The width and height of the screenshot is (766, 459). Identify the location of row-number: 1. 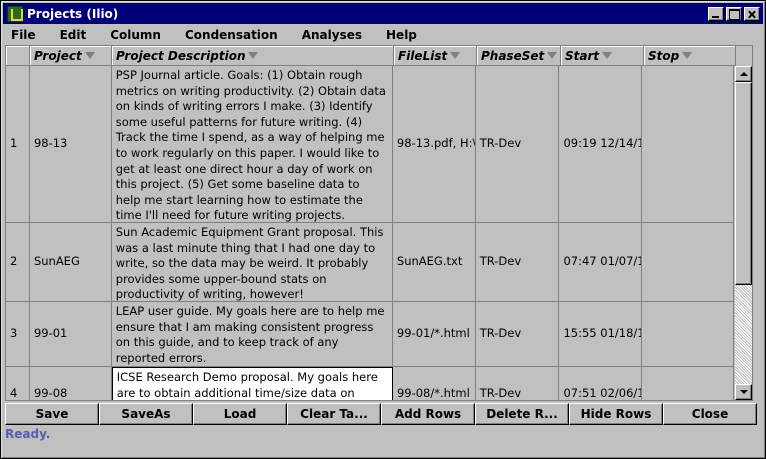
(18, 144).